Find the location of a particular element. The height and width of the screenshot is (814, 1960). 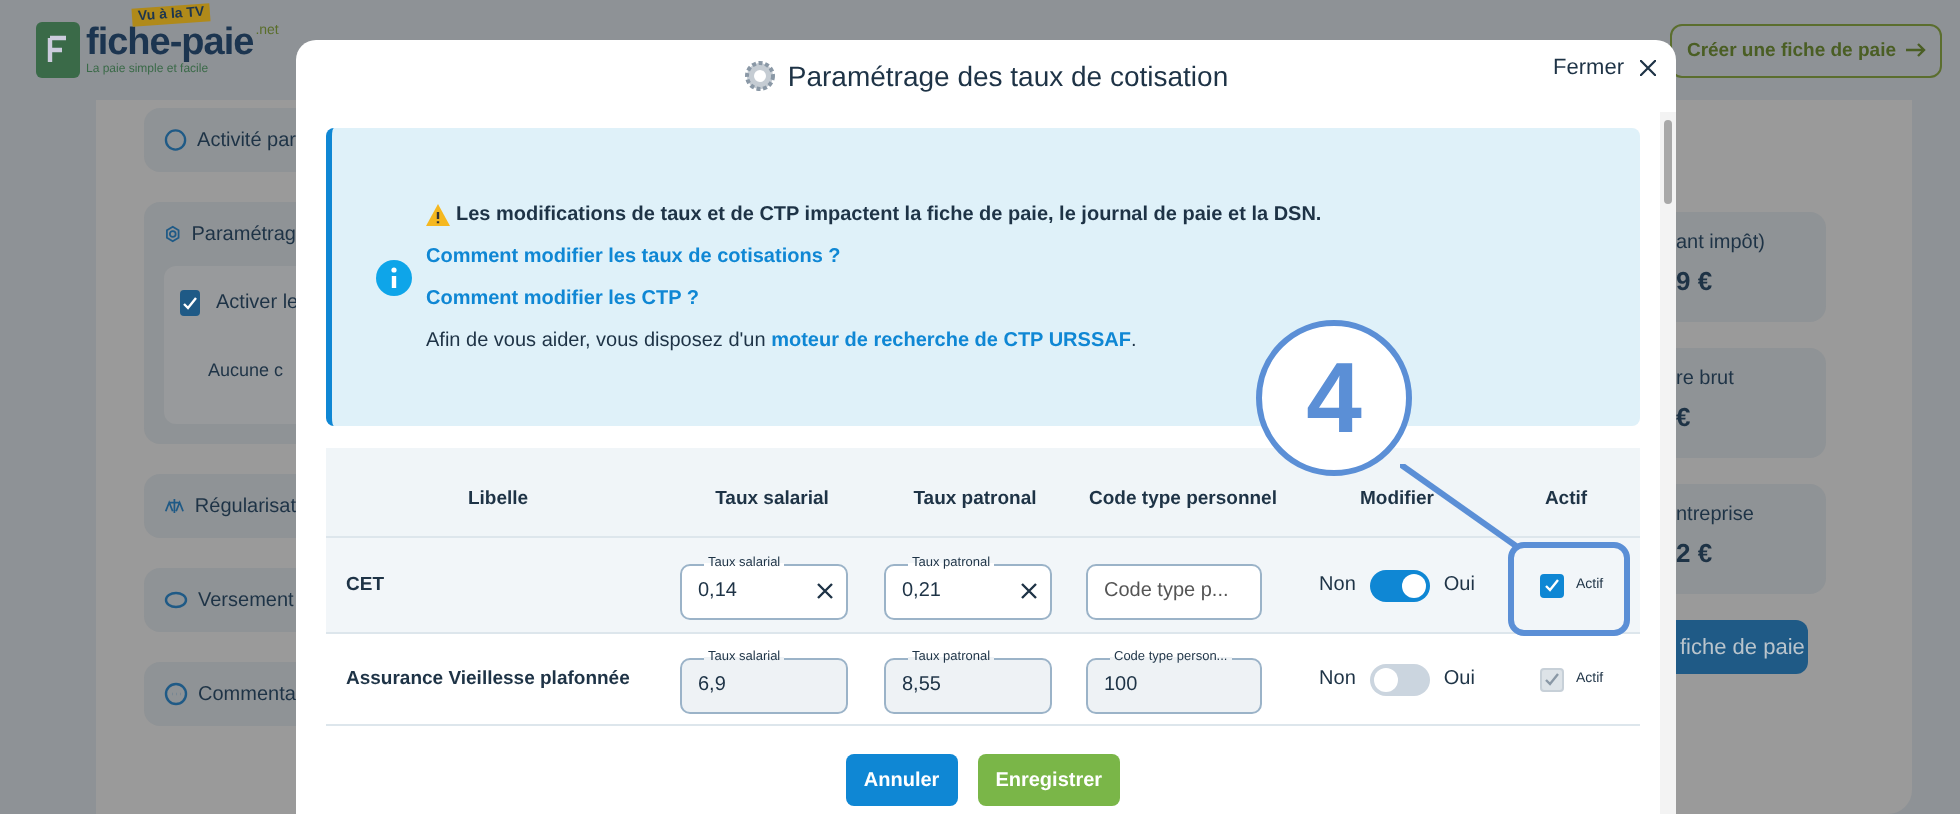

section-title: Commenta is located at coordinates (247, 694).